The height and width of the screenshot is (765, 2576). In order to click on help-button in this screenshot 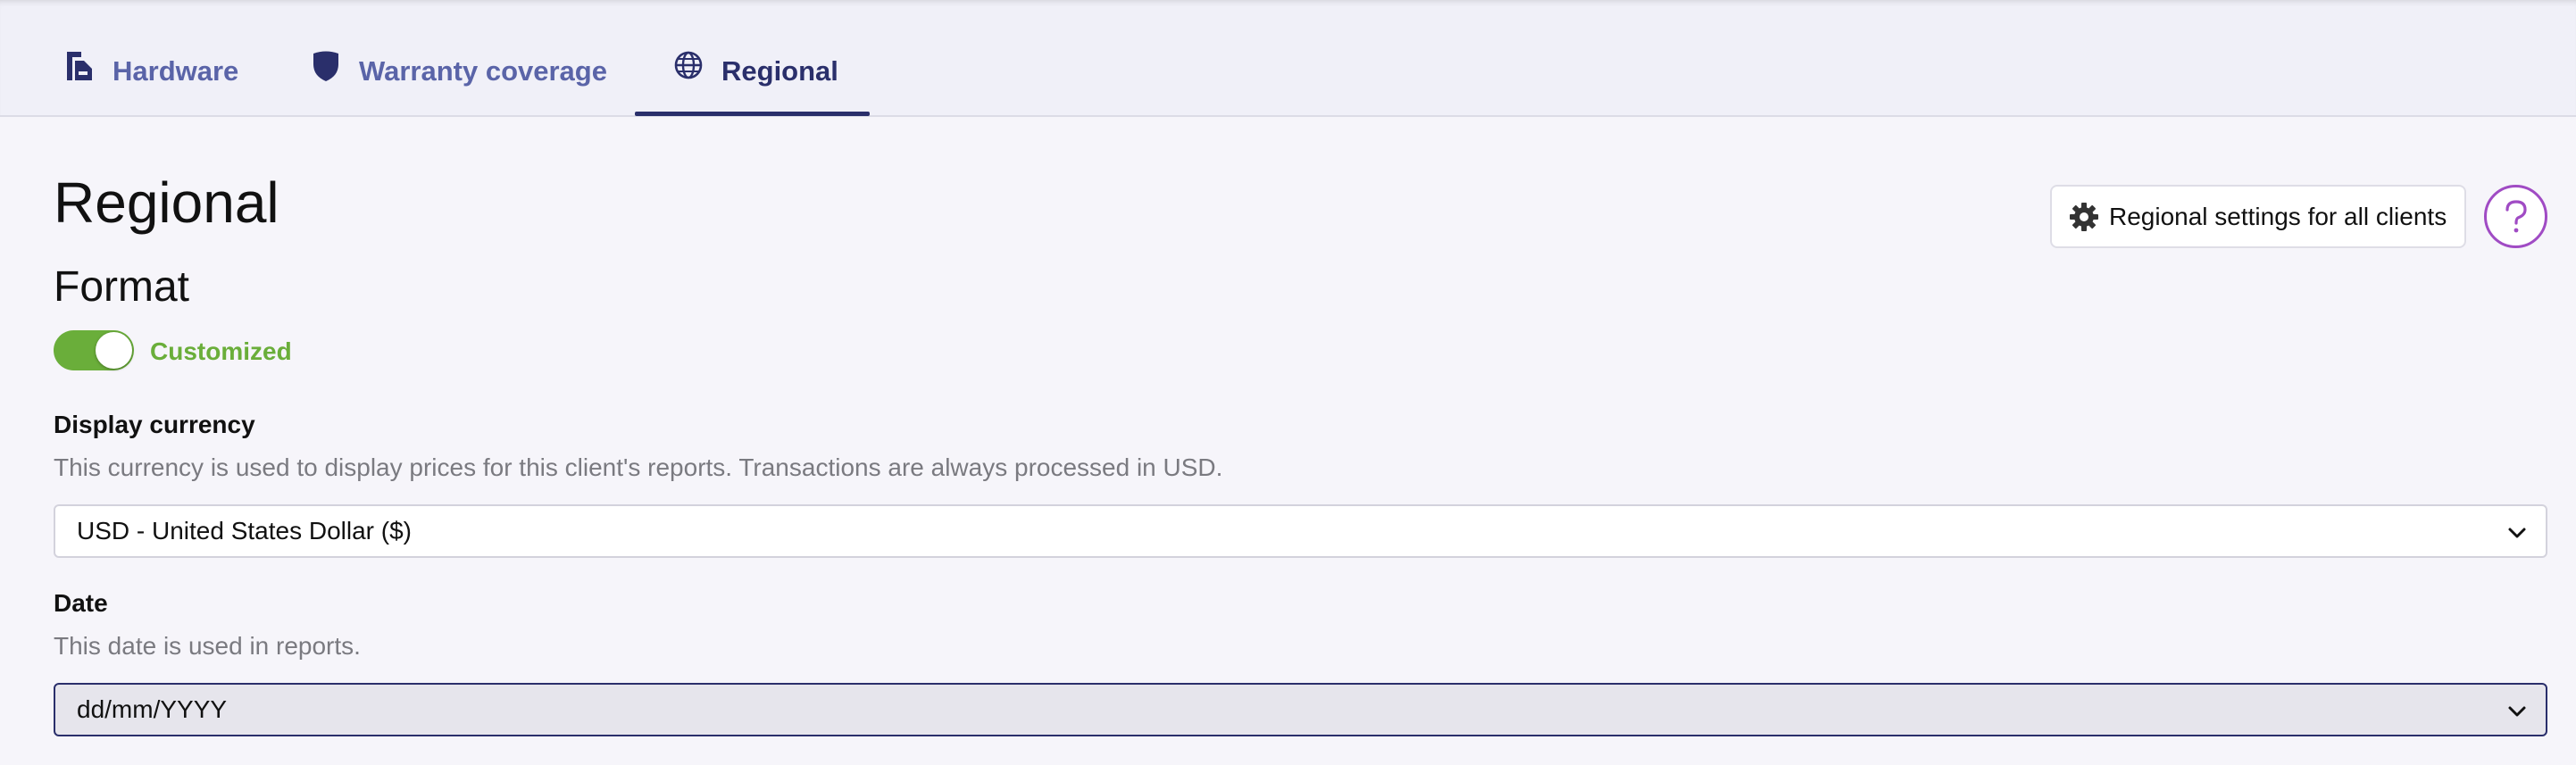, I will do `click(2515, 216)`.